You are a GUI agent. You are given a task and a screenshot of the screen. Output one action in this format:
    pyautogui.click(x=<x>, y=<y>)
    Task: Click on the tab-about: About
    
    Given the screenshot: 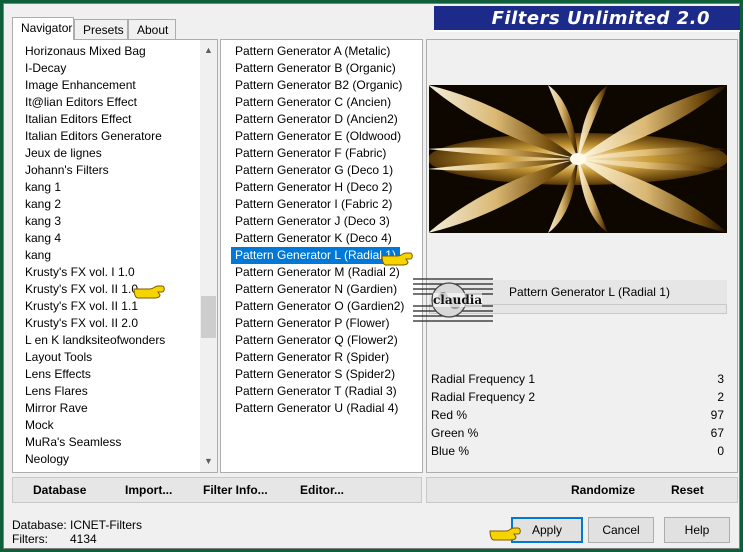 What is the action you would take?
    pyautogui.click(x=152, y=29)
    